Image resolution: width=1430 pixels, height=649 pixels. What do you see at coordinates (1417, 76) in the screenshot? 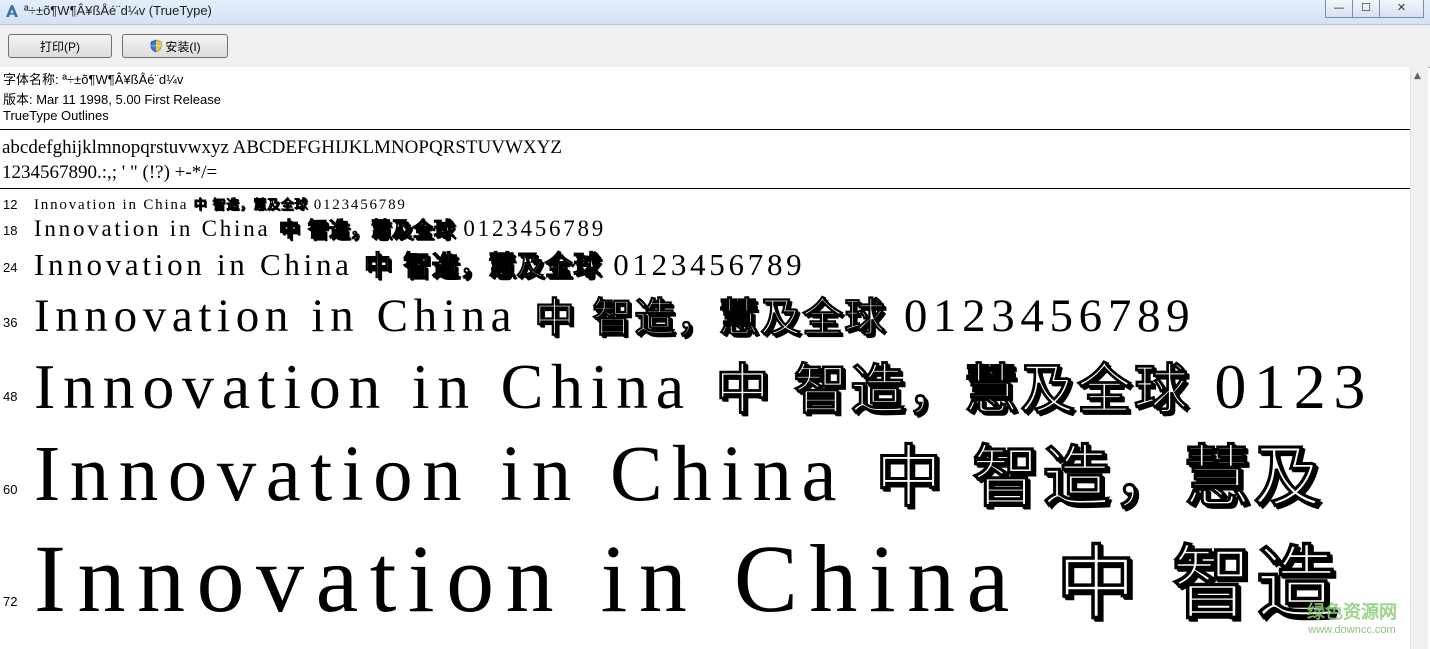
I see `scroll-up-arrow-icon: ▲` at bounding box center [1417, 76].